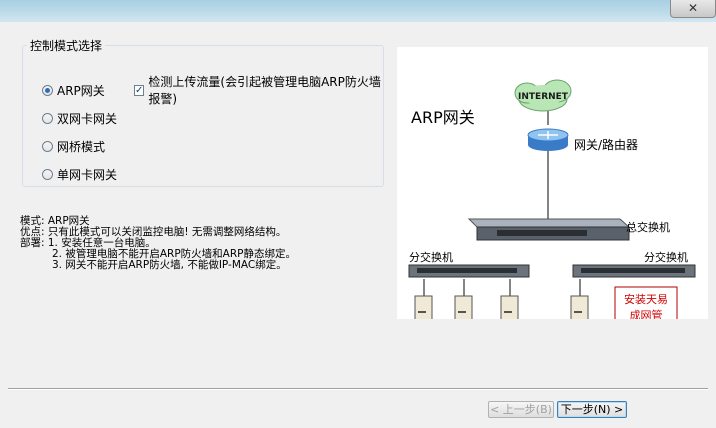 The image size is (716, 428). I want to click on router-label: 网关/路由器, so click(606, 144).